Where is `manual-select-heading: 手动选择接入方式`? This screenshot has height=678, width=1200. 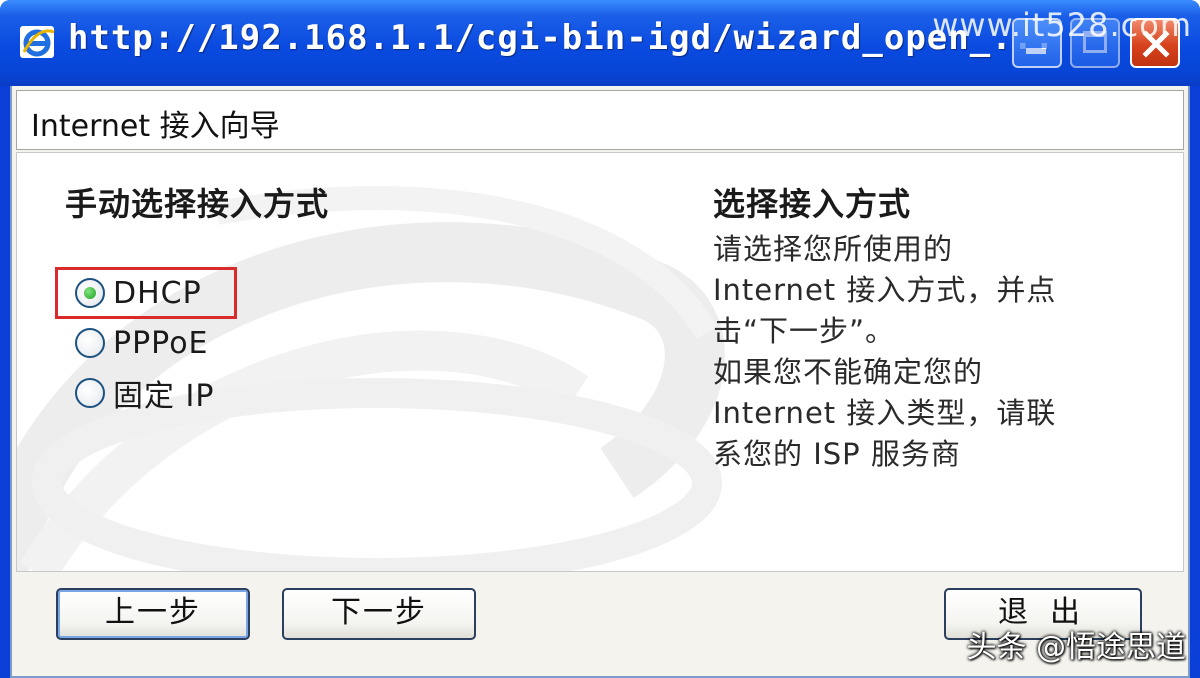
manual-select-heading: 手动选择接入方式 is located at coordinates (197, 204).